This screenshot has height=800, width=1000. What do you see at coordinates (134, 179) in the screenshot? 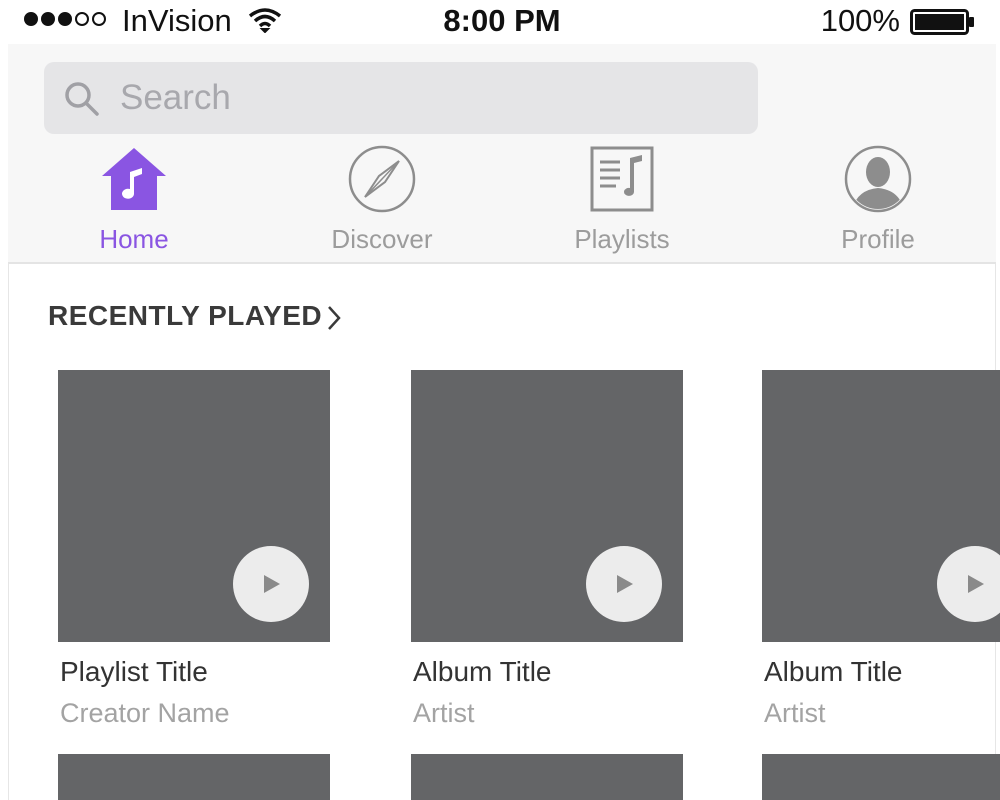
I see `home-music-icon` at bounding box center [134, 179].